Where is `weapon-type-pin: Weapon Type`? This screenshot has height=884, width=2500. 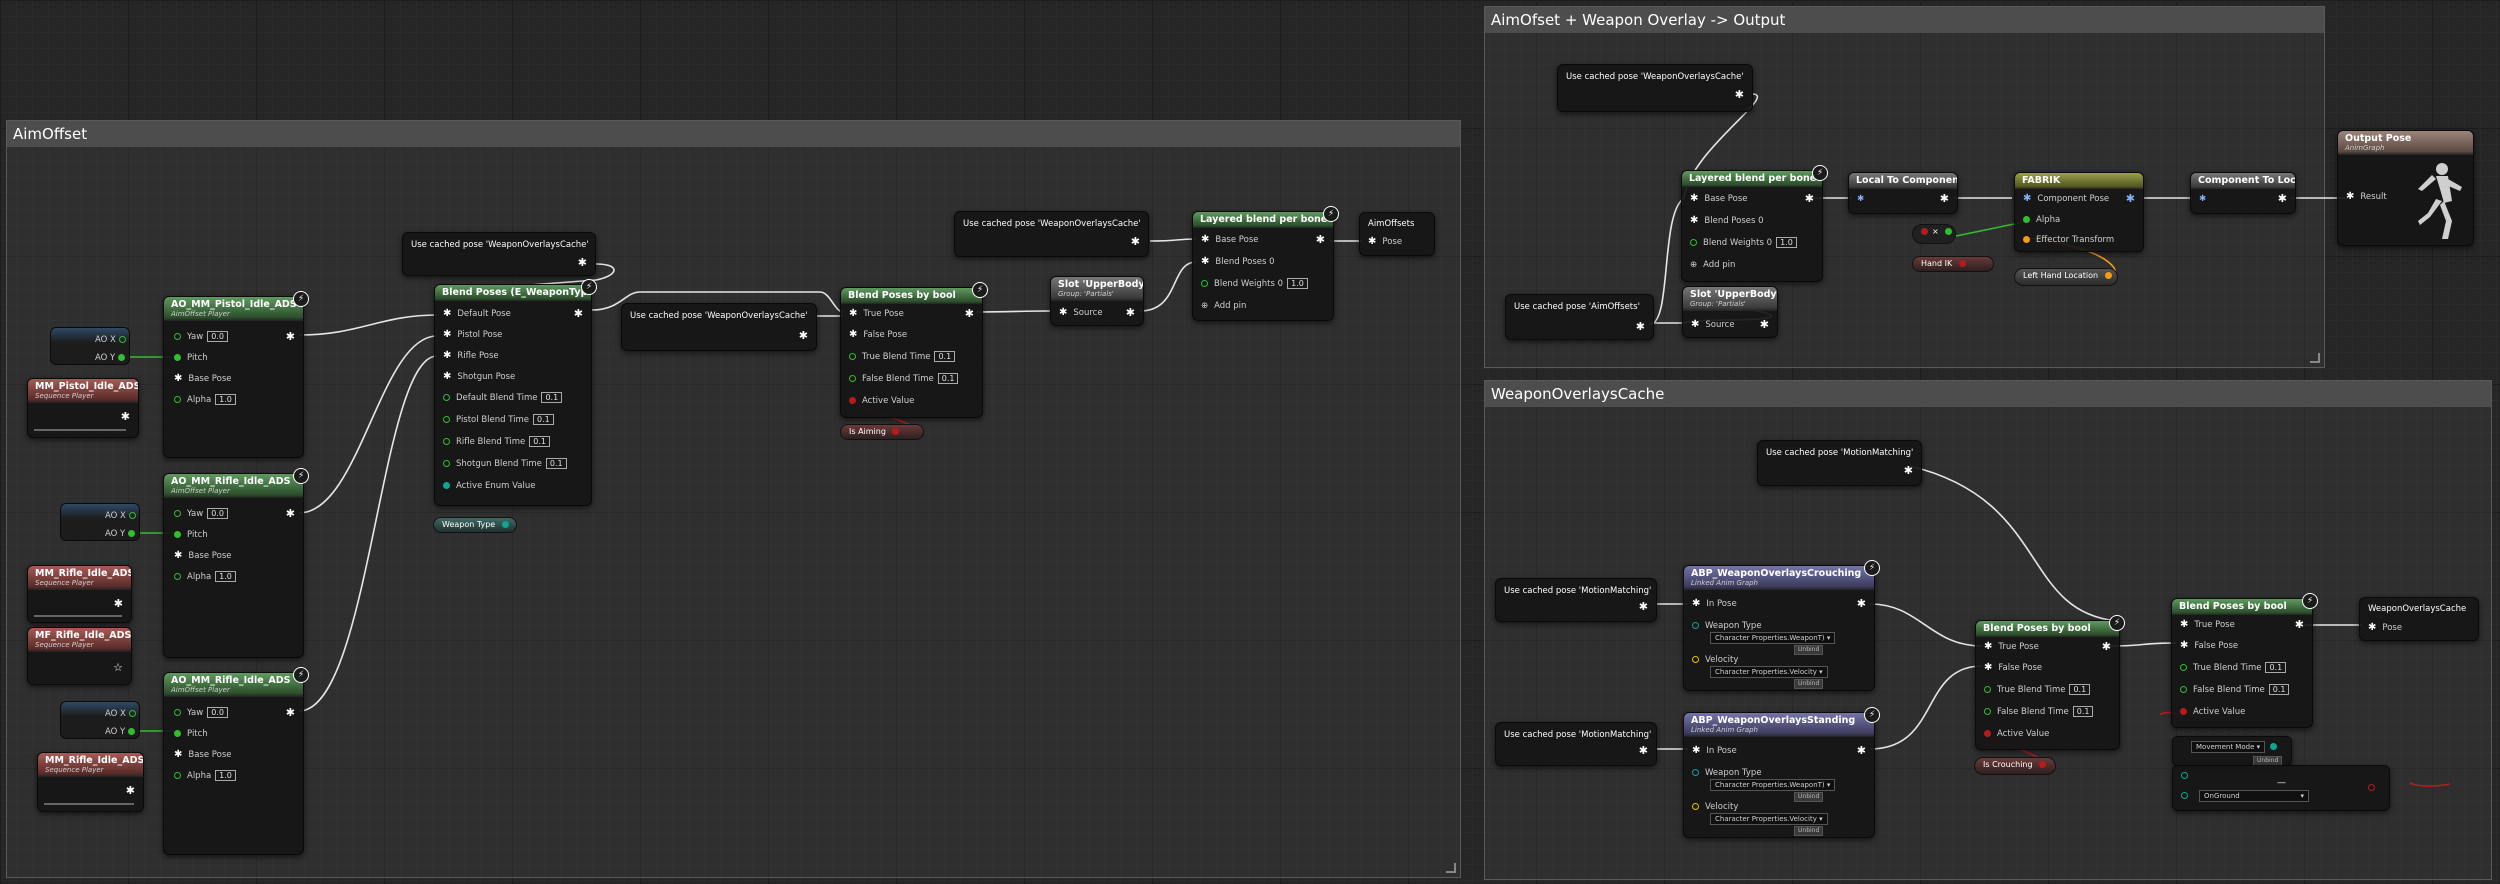
weapon-type-pin: Weapon Type is located at coordinates (1727, 626).